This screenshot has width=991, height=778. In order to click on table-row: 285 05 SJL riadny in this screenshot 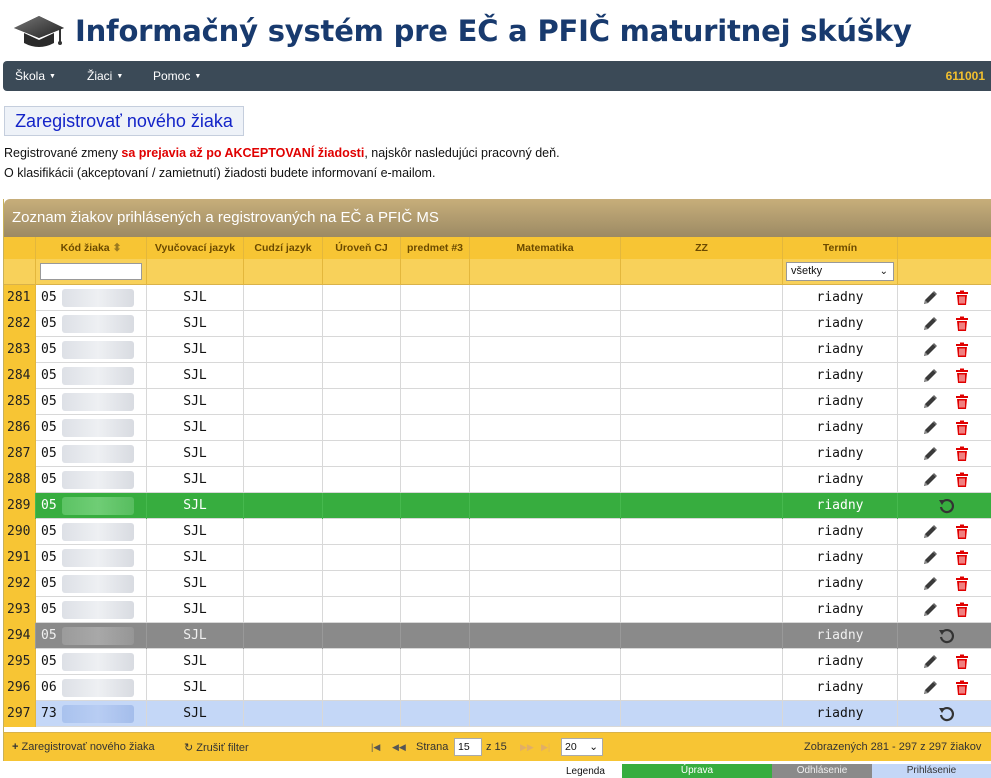, I will do `click(497, 402)`.